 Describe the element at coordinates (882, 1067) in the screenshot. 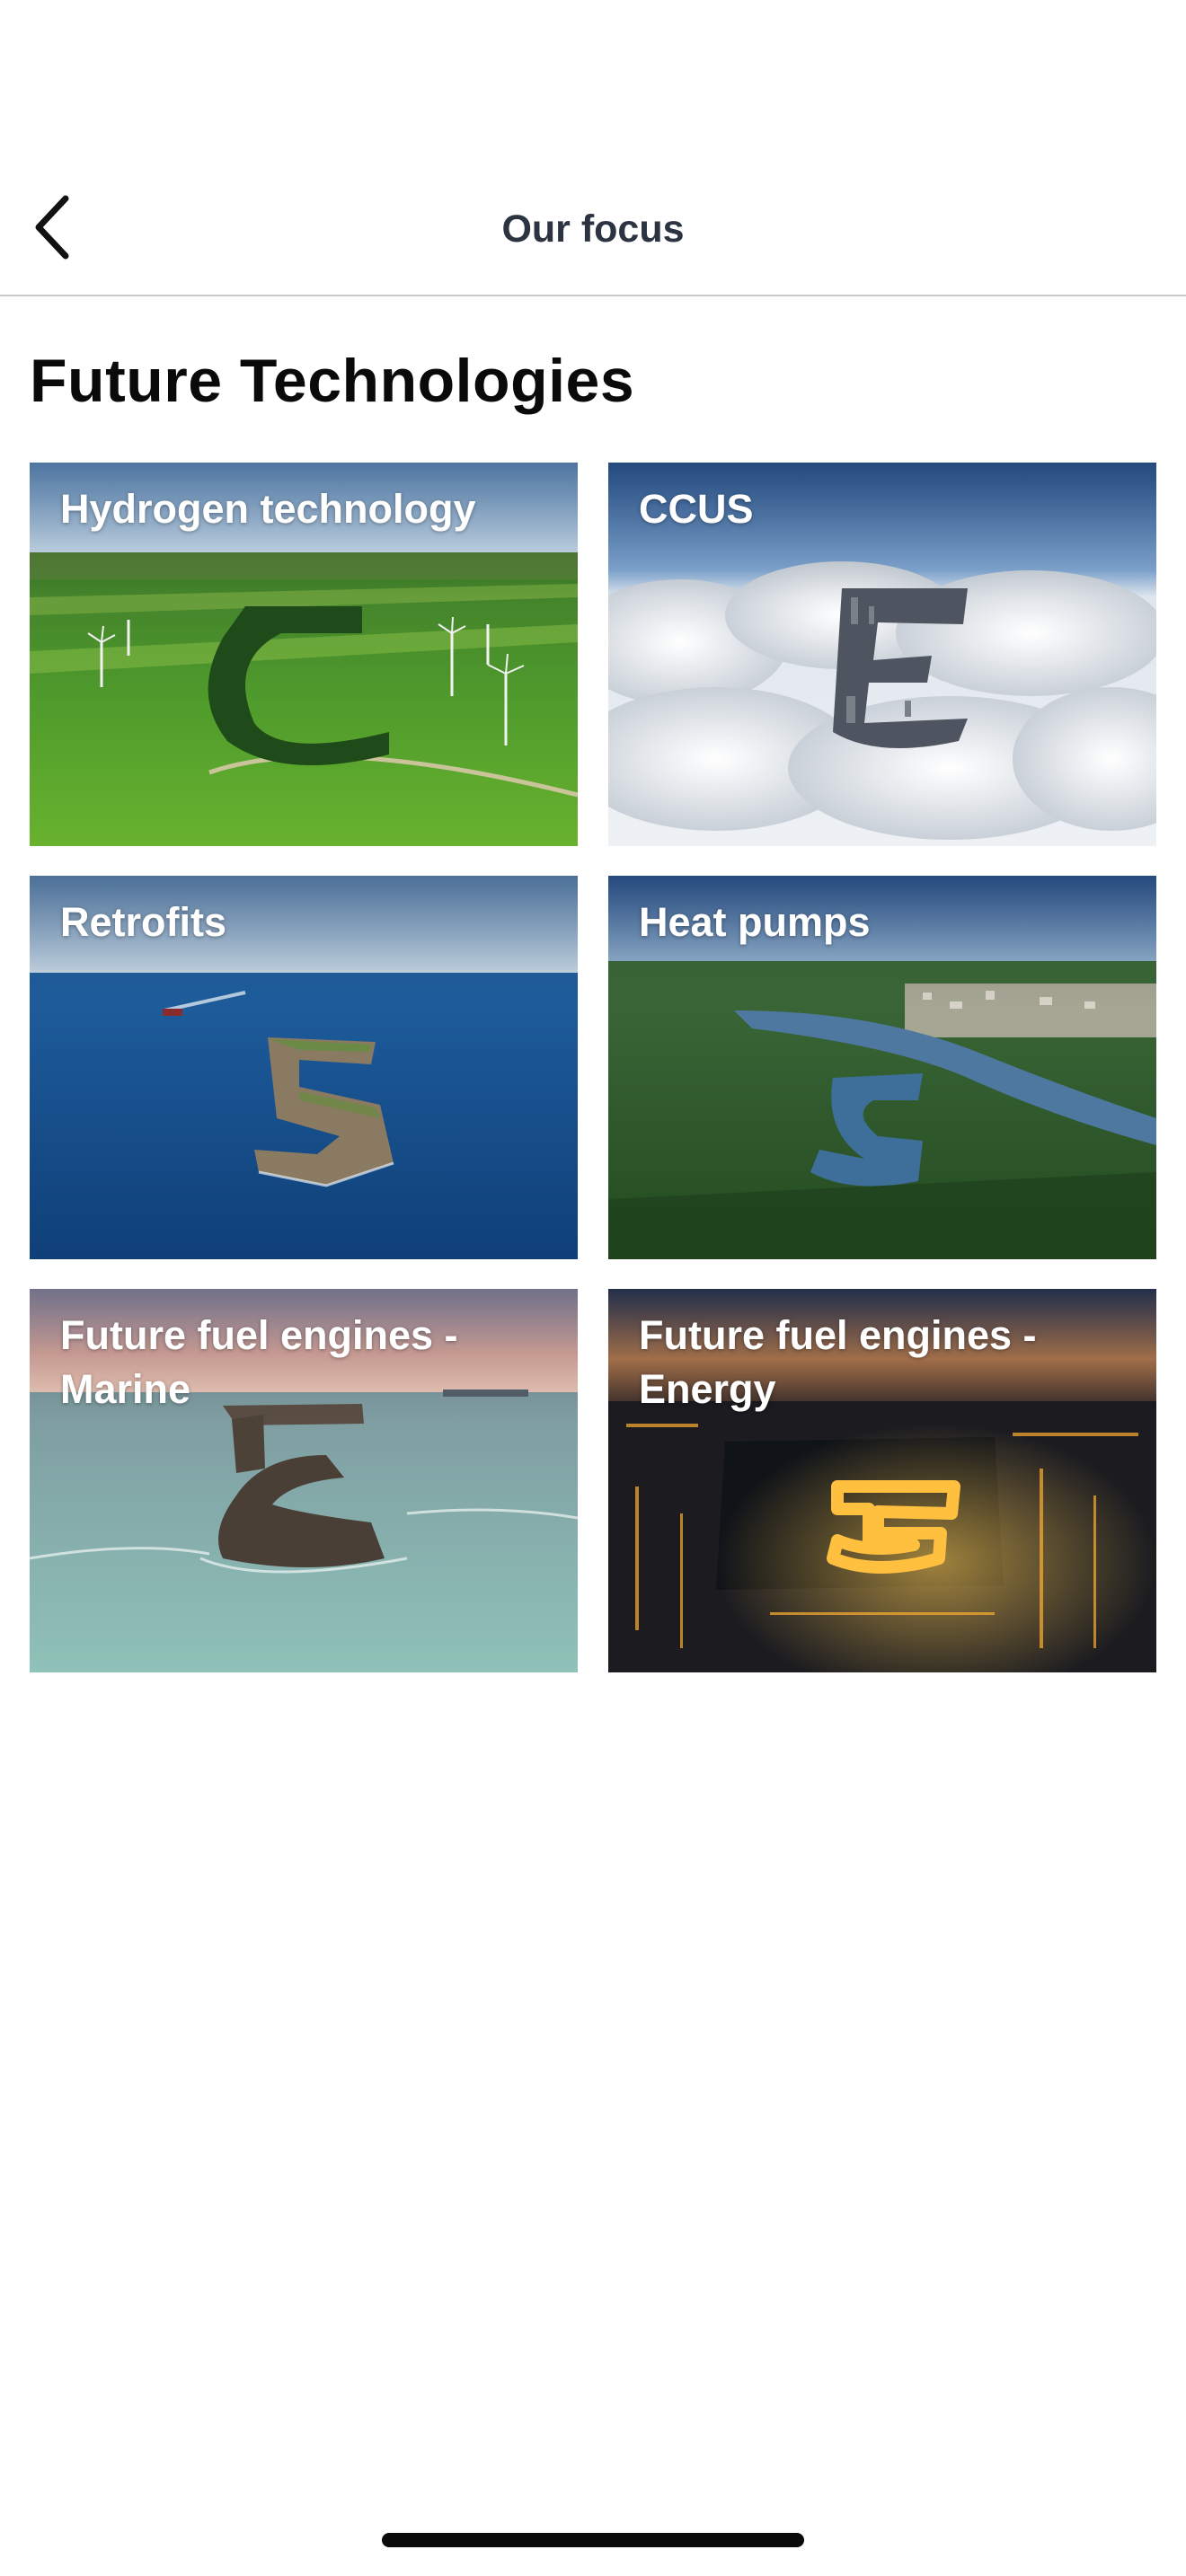

I see `tile-heat-pumps: Heat pumps` at that location.